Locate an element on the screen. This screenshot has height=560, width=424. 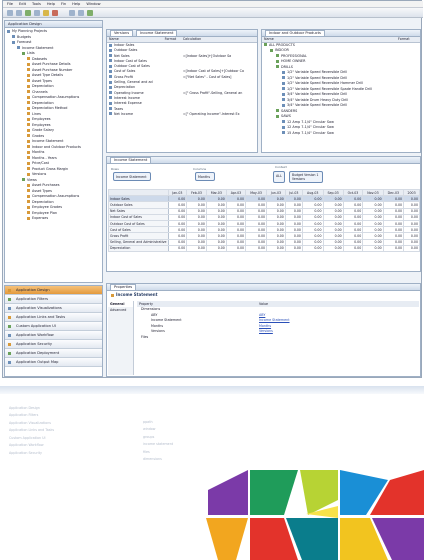
menu-item: Window is located at coordinates (93, 4).